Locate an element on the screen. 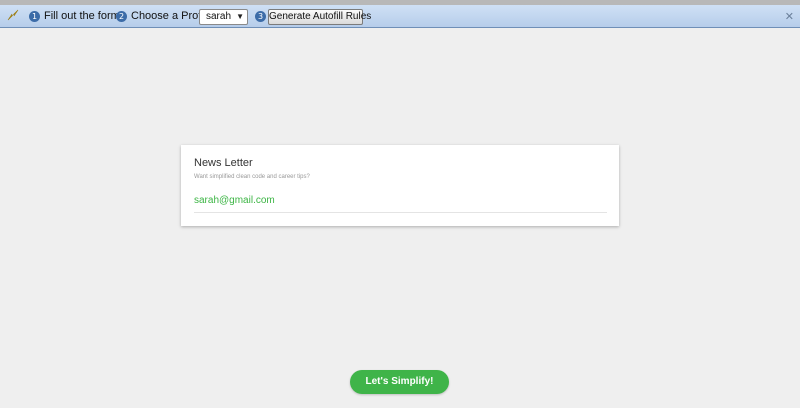  profile-select: sarah ▼ is located at coordinates (223, 17).